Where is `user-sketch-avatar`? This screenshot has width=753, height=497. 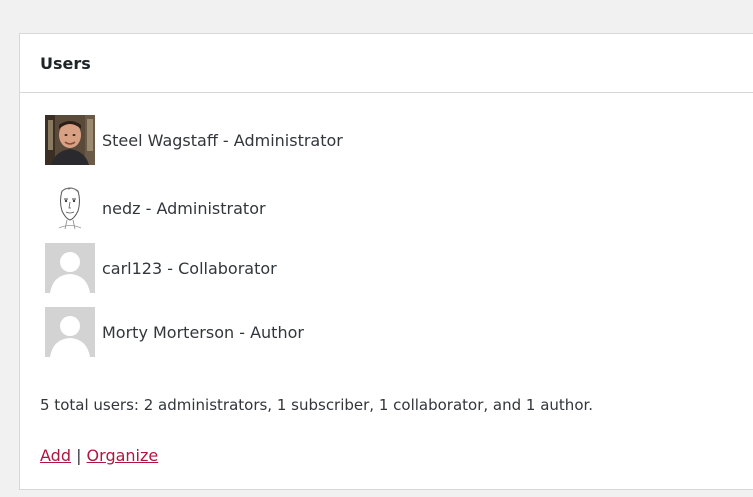 user-sketch-avatar is located at coordinates (70, 208).